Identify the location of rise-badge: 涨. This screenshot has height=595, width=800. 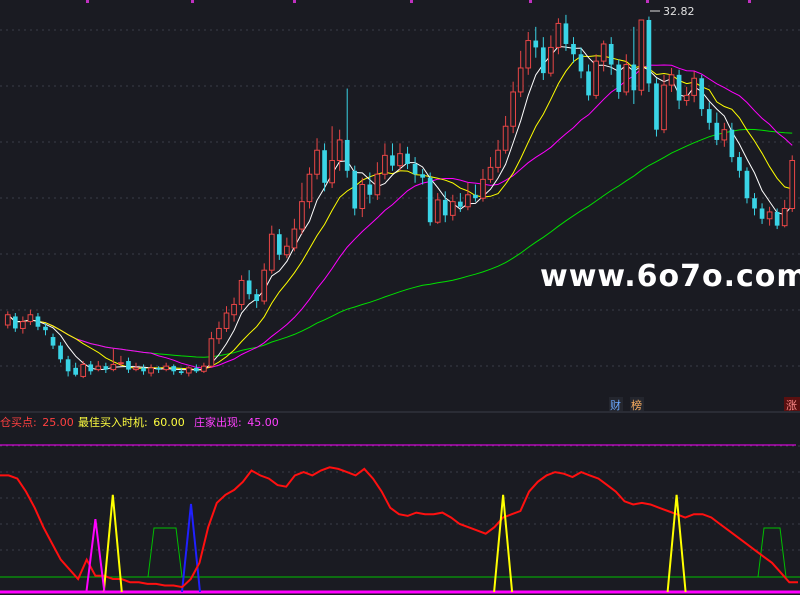
(792, 404).